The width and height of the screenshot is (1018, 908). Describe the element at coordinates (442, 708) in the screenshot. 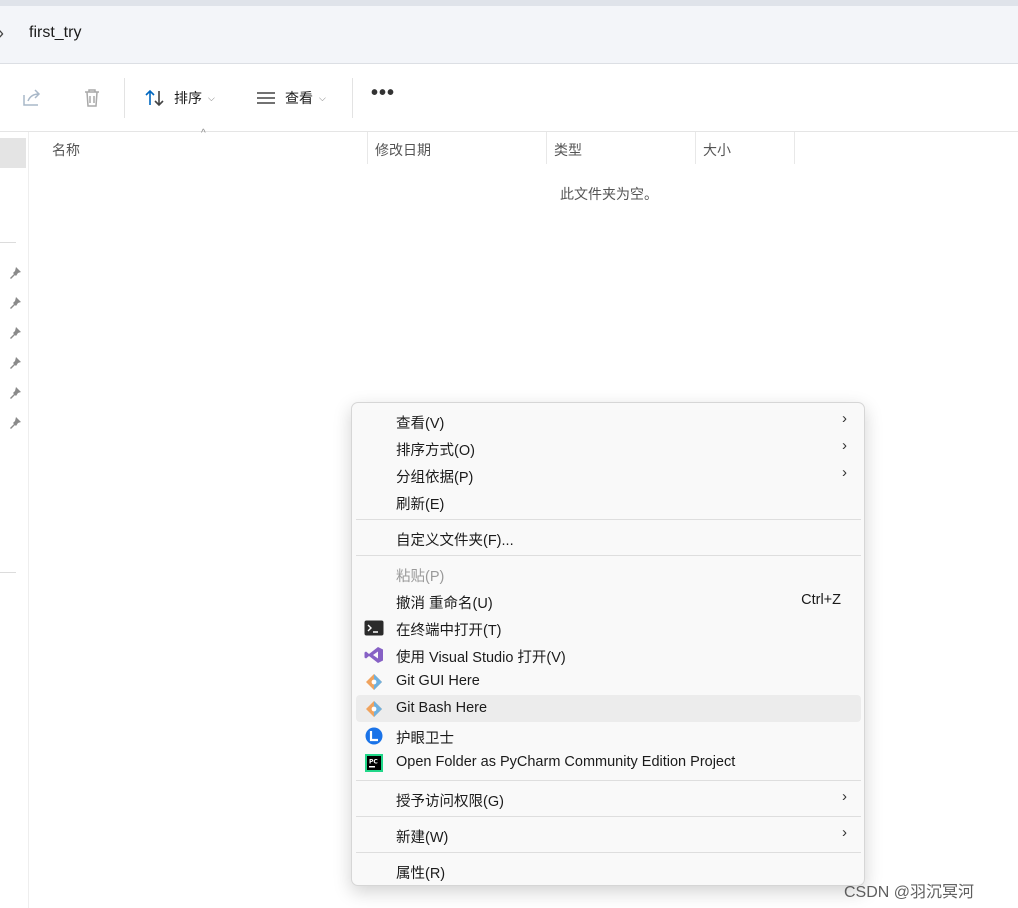

I see `menu-item-label: Git Bash Here` at that location.